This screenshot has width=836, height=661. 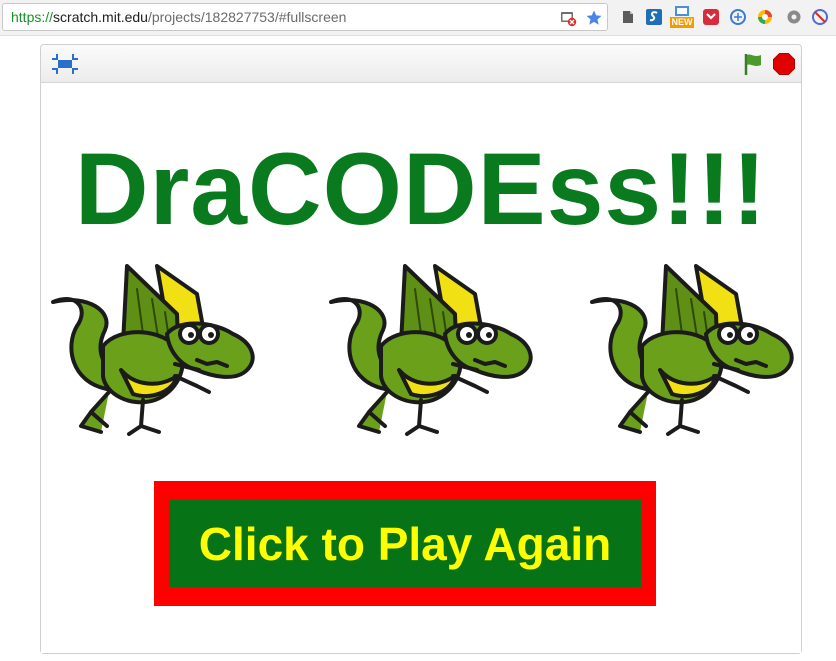 I want to click on url-scheme: https://, so click(x=32, y=17).